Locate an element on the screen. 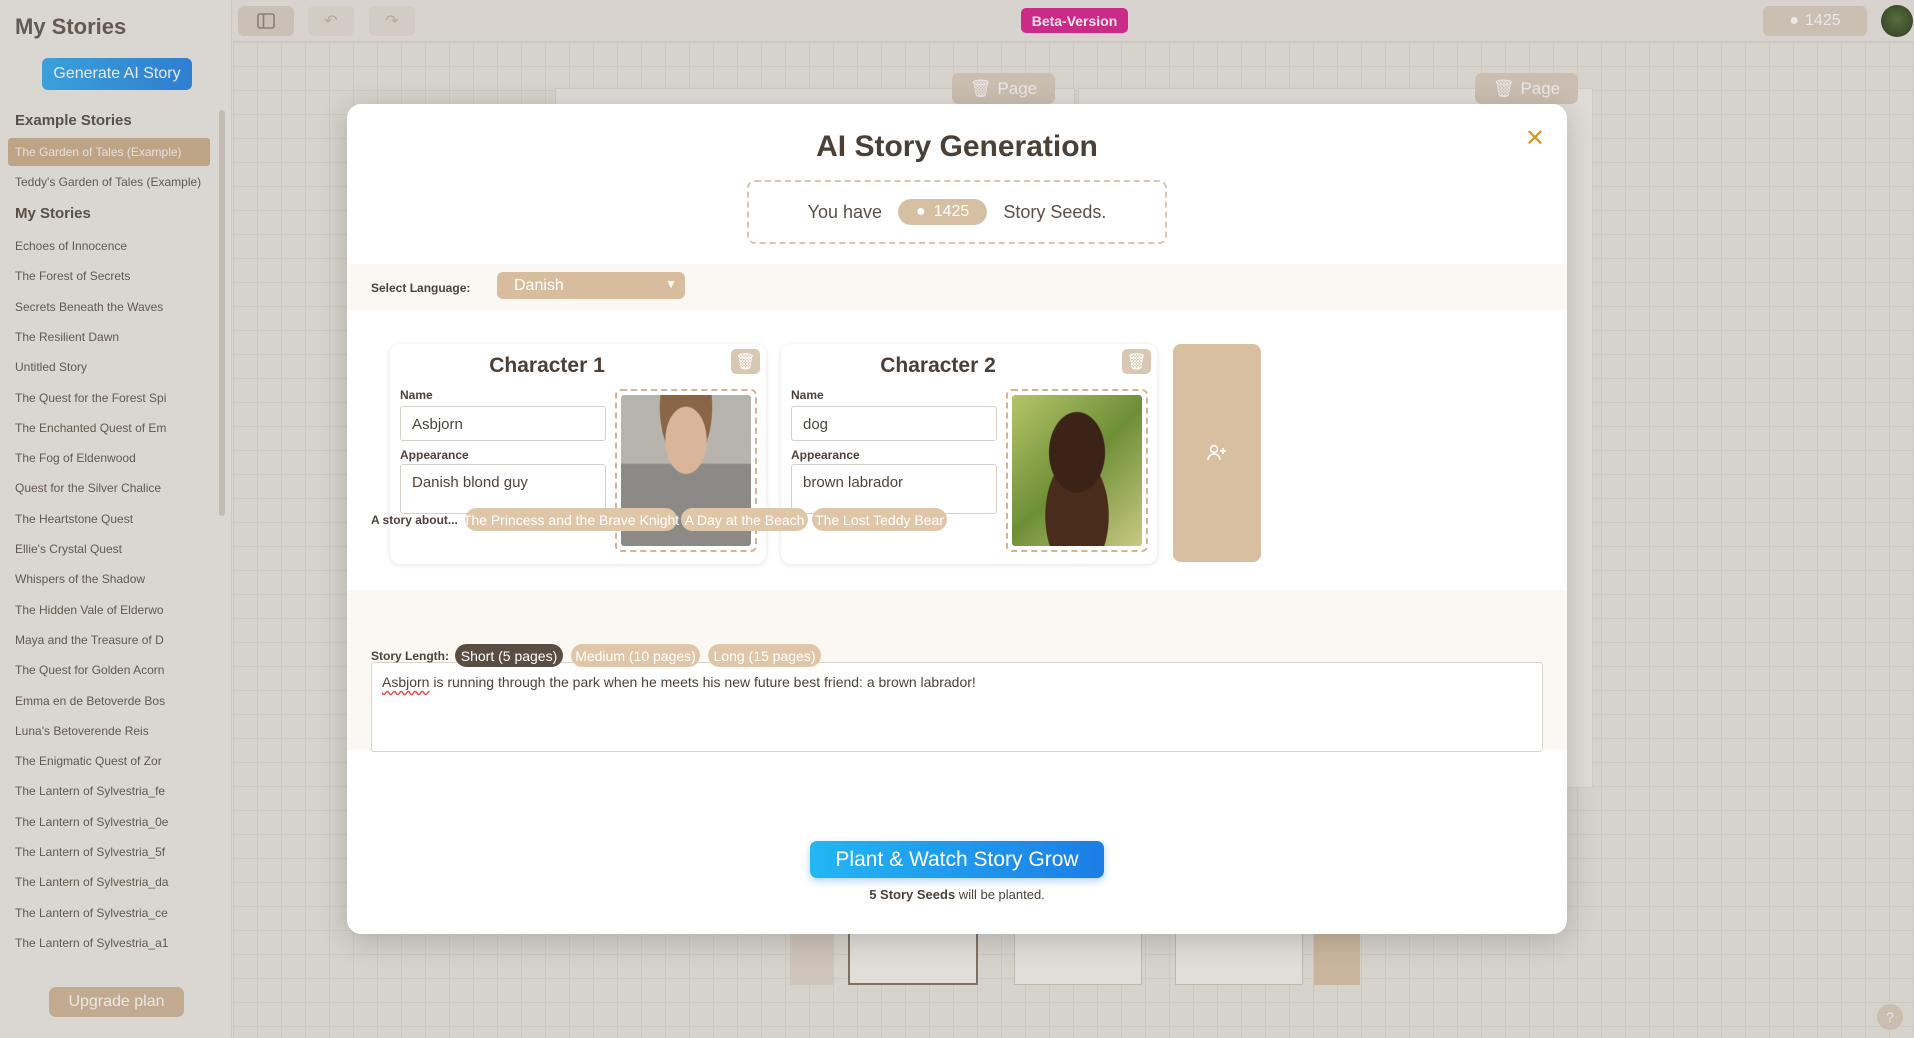  character-name-input: Asbjorn is located at coordinates (503, 423).